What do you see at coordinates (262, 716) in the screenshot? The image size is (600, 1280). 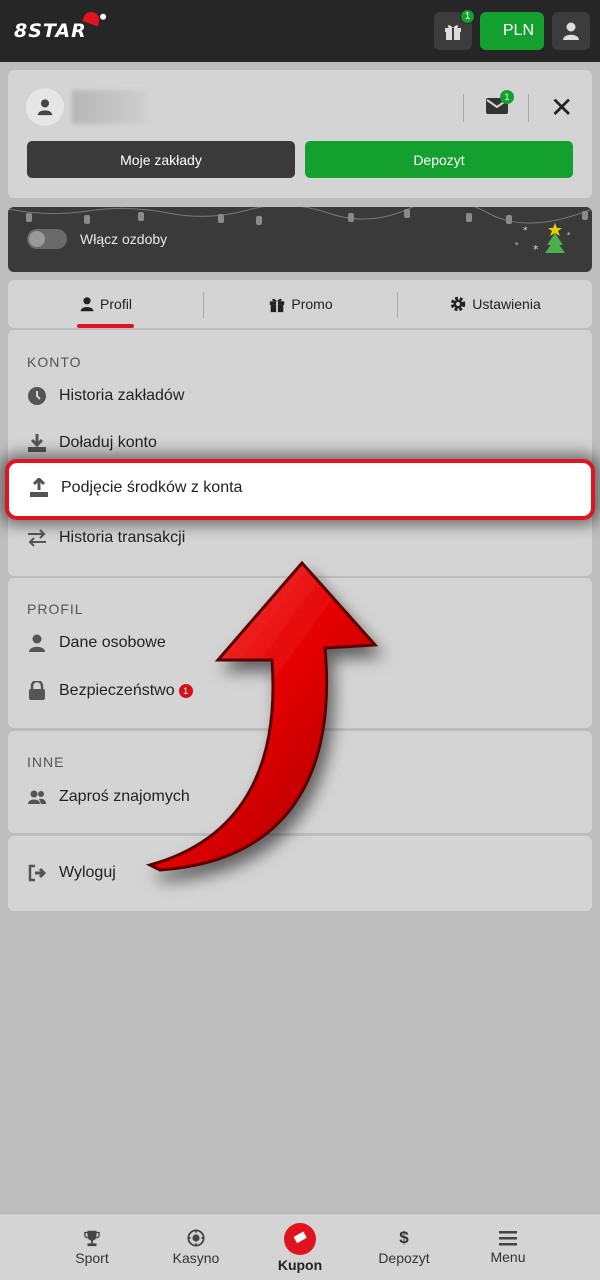 I see `pointer-arrow-icon` at bounding box center [262, 716].